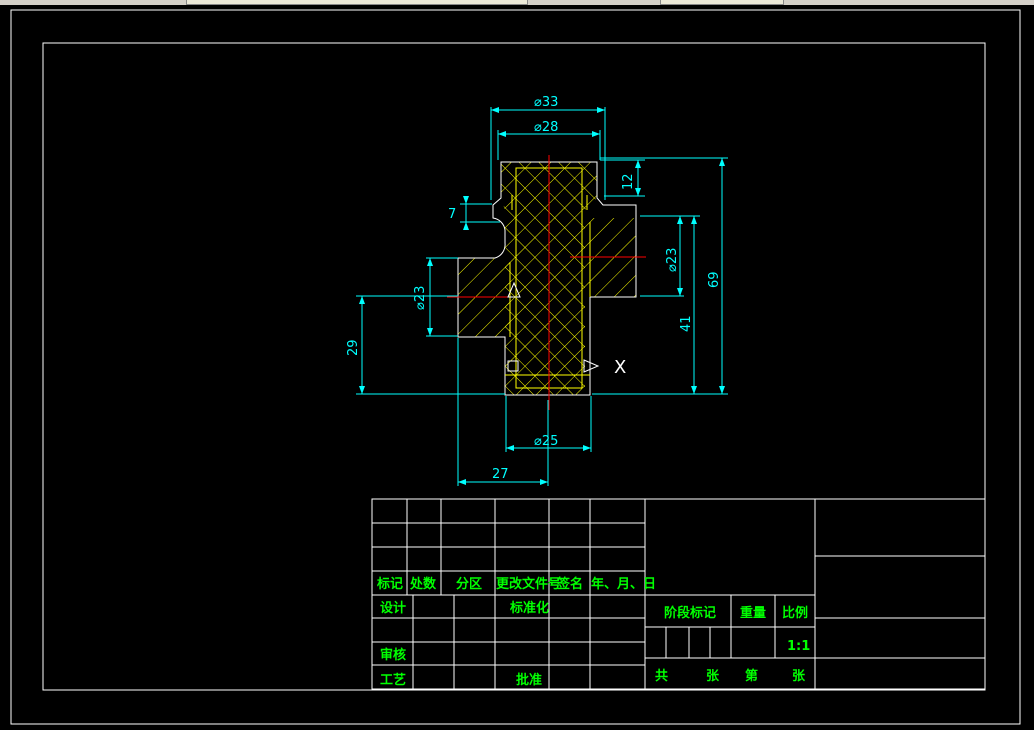 This screenshot has height=730, width=1034. I want to click on tb-scale-label: 比例, so click(795, 613).